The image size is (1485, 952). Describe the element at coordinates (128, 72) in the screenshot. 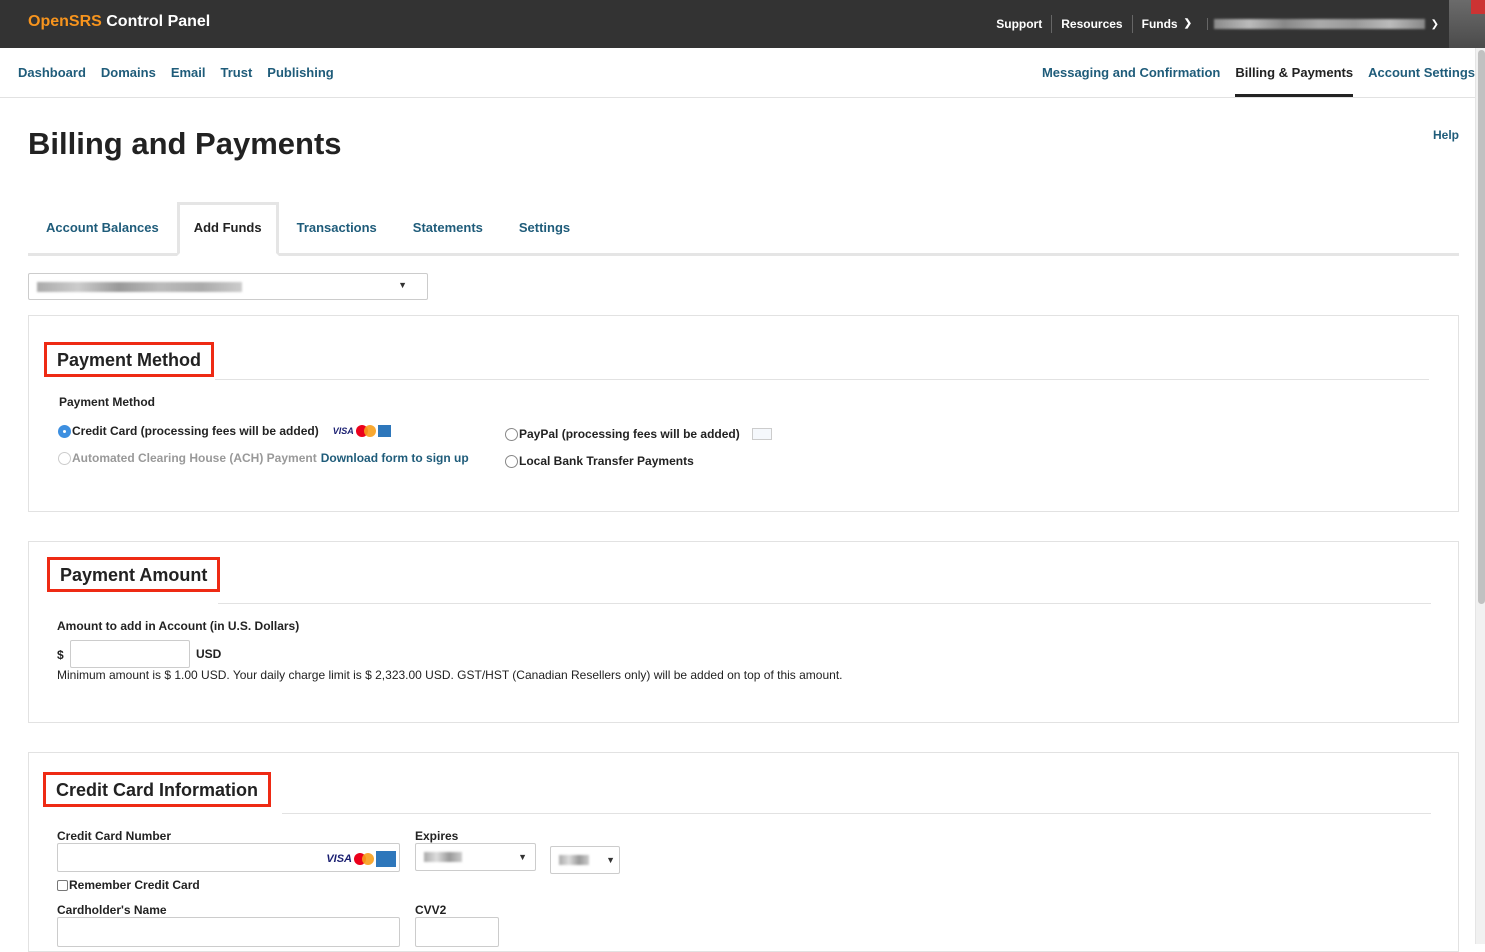

I see `nav-domains: Domains` at that location.